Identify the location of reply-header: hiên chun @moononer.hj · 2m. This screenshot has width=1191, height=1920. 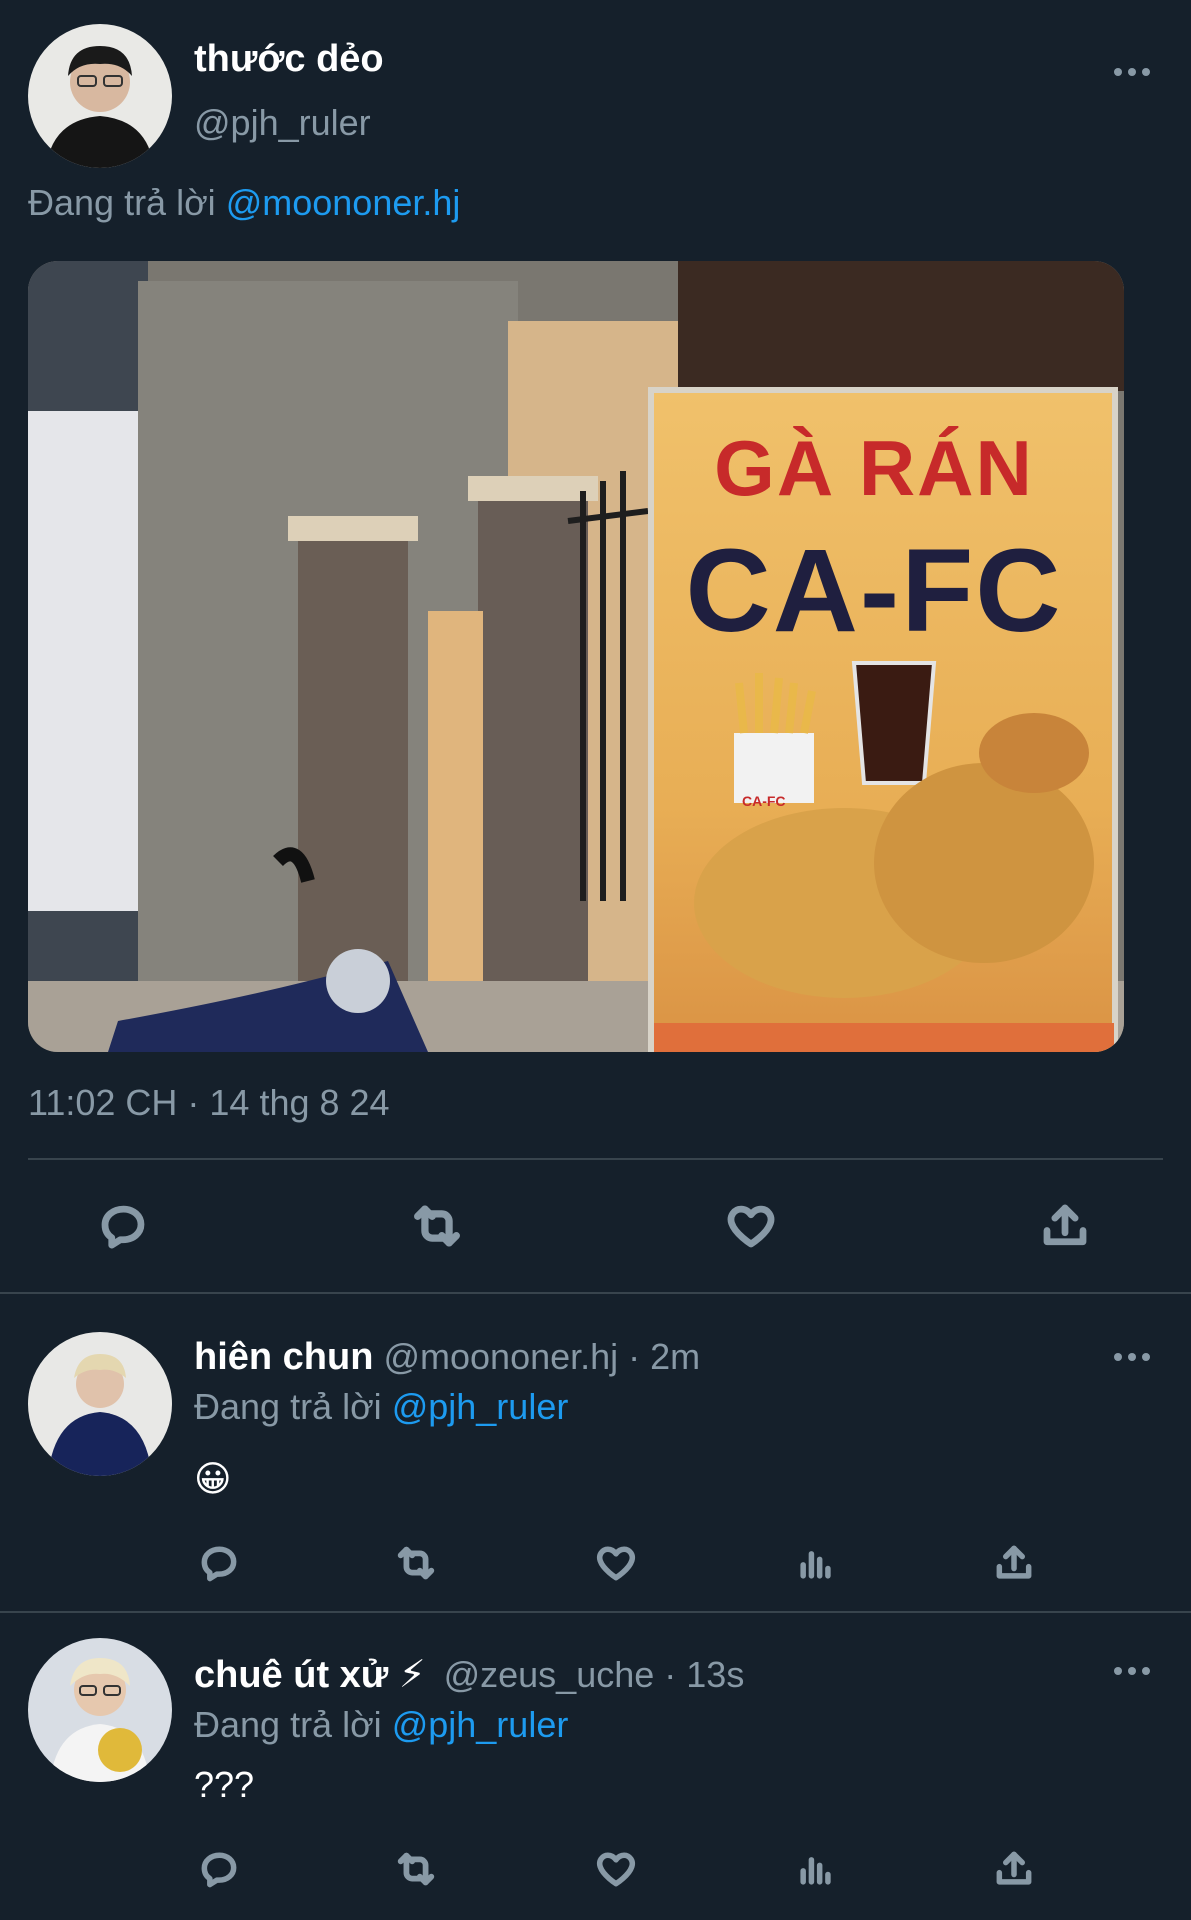
(447, 1357).